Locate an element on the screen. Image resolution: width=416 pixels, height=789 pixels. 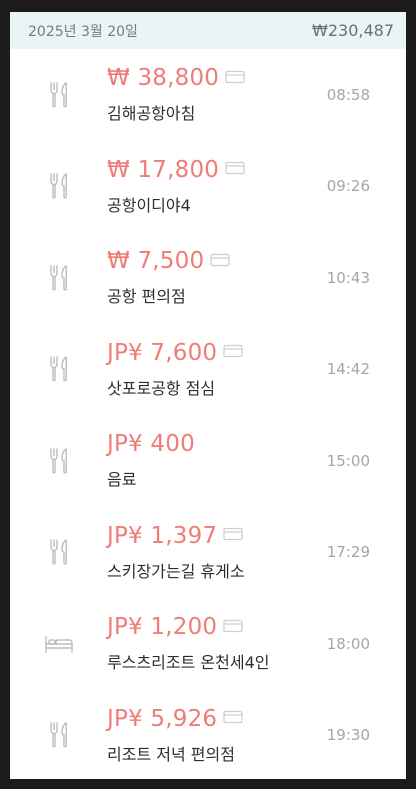
expense-row: JP¥ 400 음료 15:00 is located at coordinates (208, 461).